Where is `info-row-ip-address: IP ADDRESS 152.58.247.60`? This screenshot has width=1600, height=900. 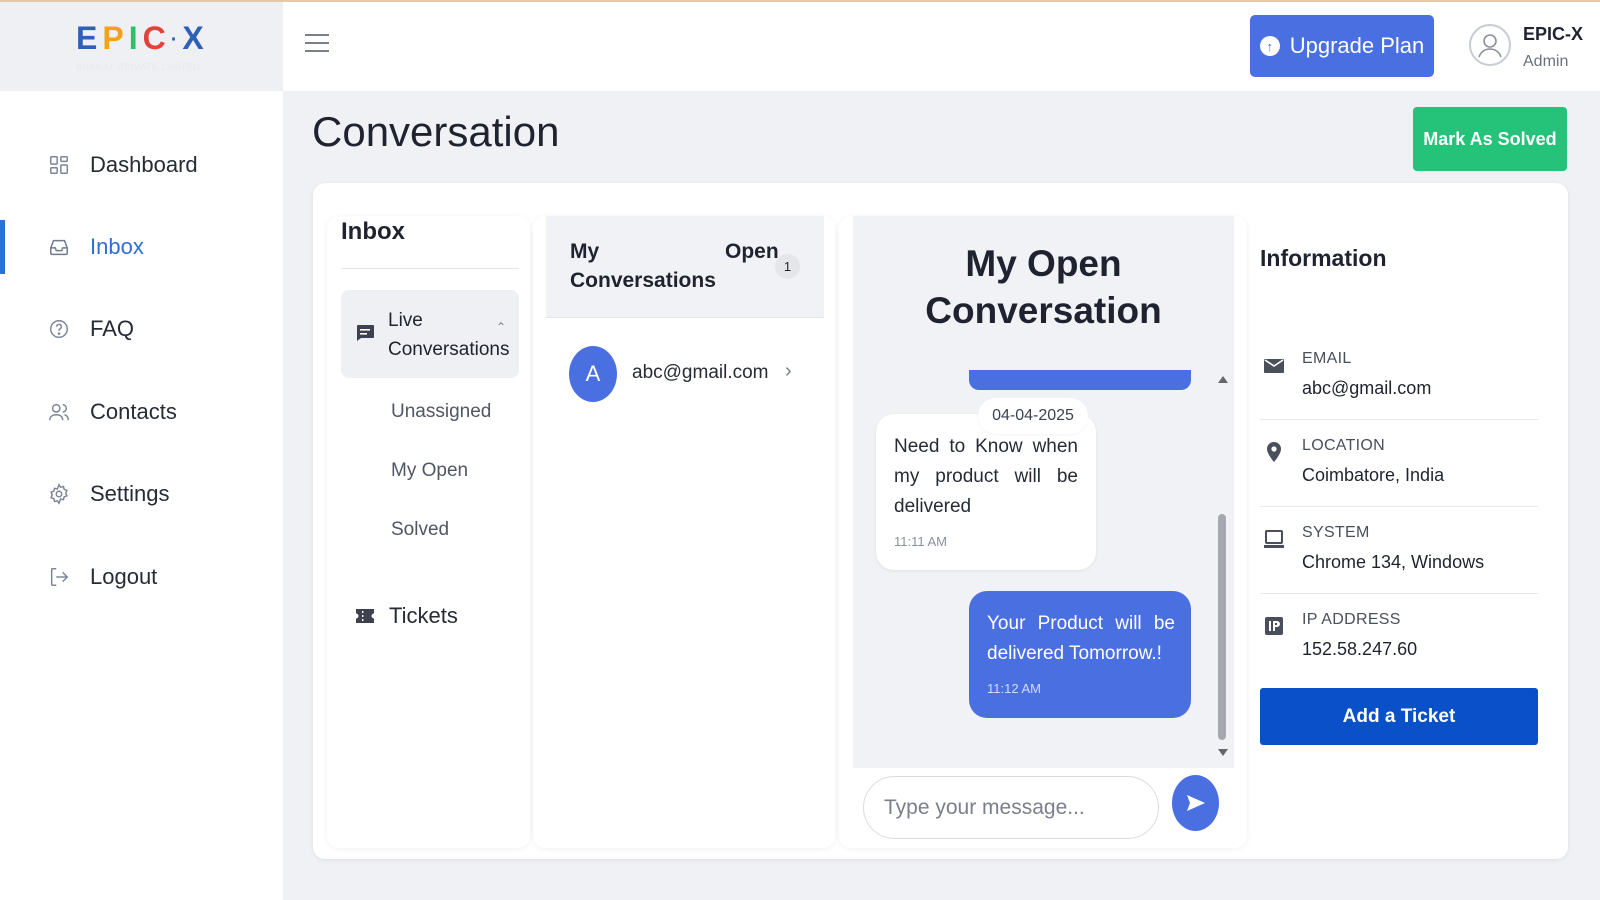
info-row-ip-address: IP ADDRESS 152.58.247.60 is located at coordinates (1399, 638).